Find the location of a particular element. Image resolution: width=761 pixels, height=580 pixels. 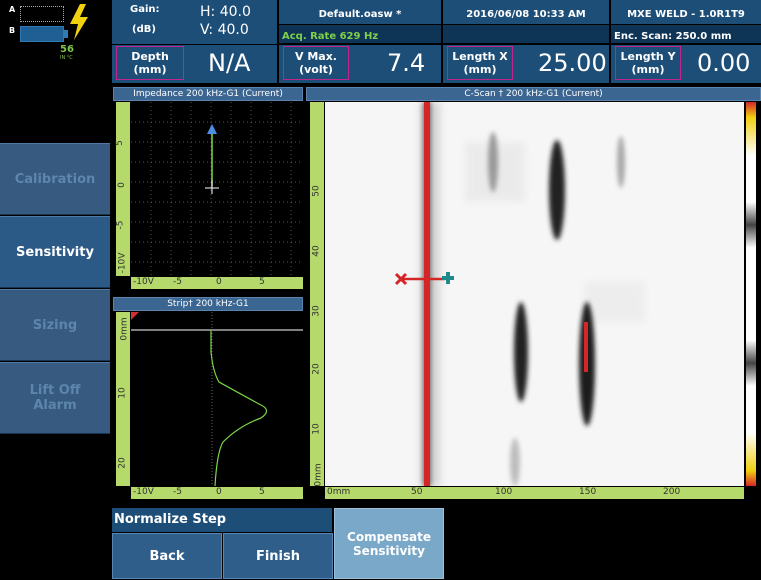

sidebar-item-lift-off-alarm: Lift Off Alarm is located at coordinates (55, 398).